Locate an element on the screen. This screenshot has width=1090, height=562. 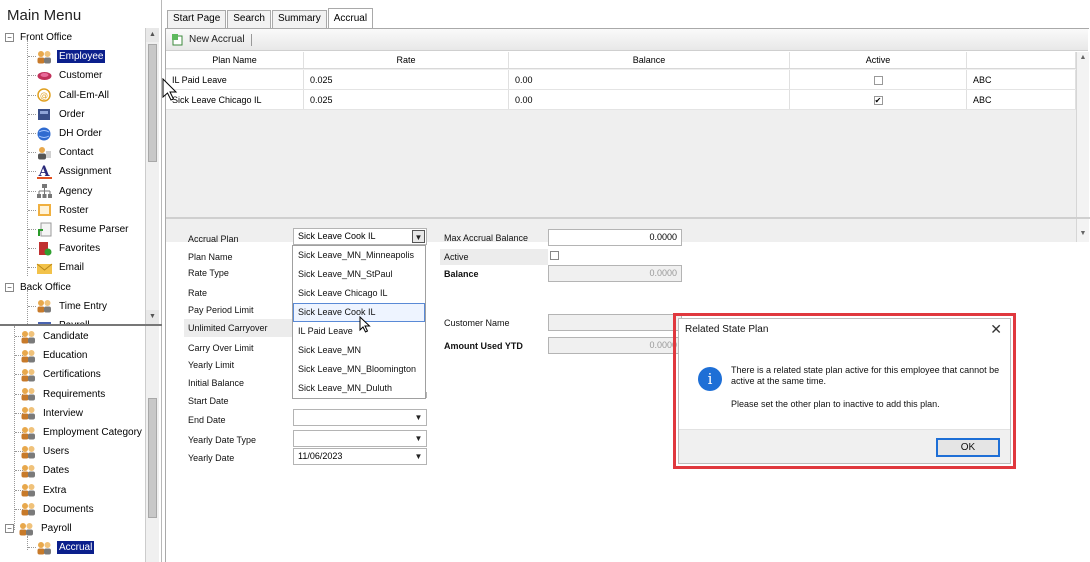
tree-item-label: Order is located at coordinates (72, 114).